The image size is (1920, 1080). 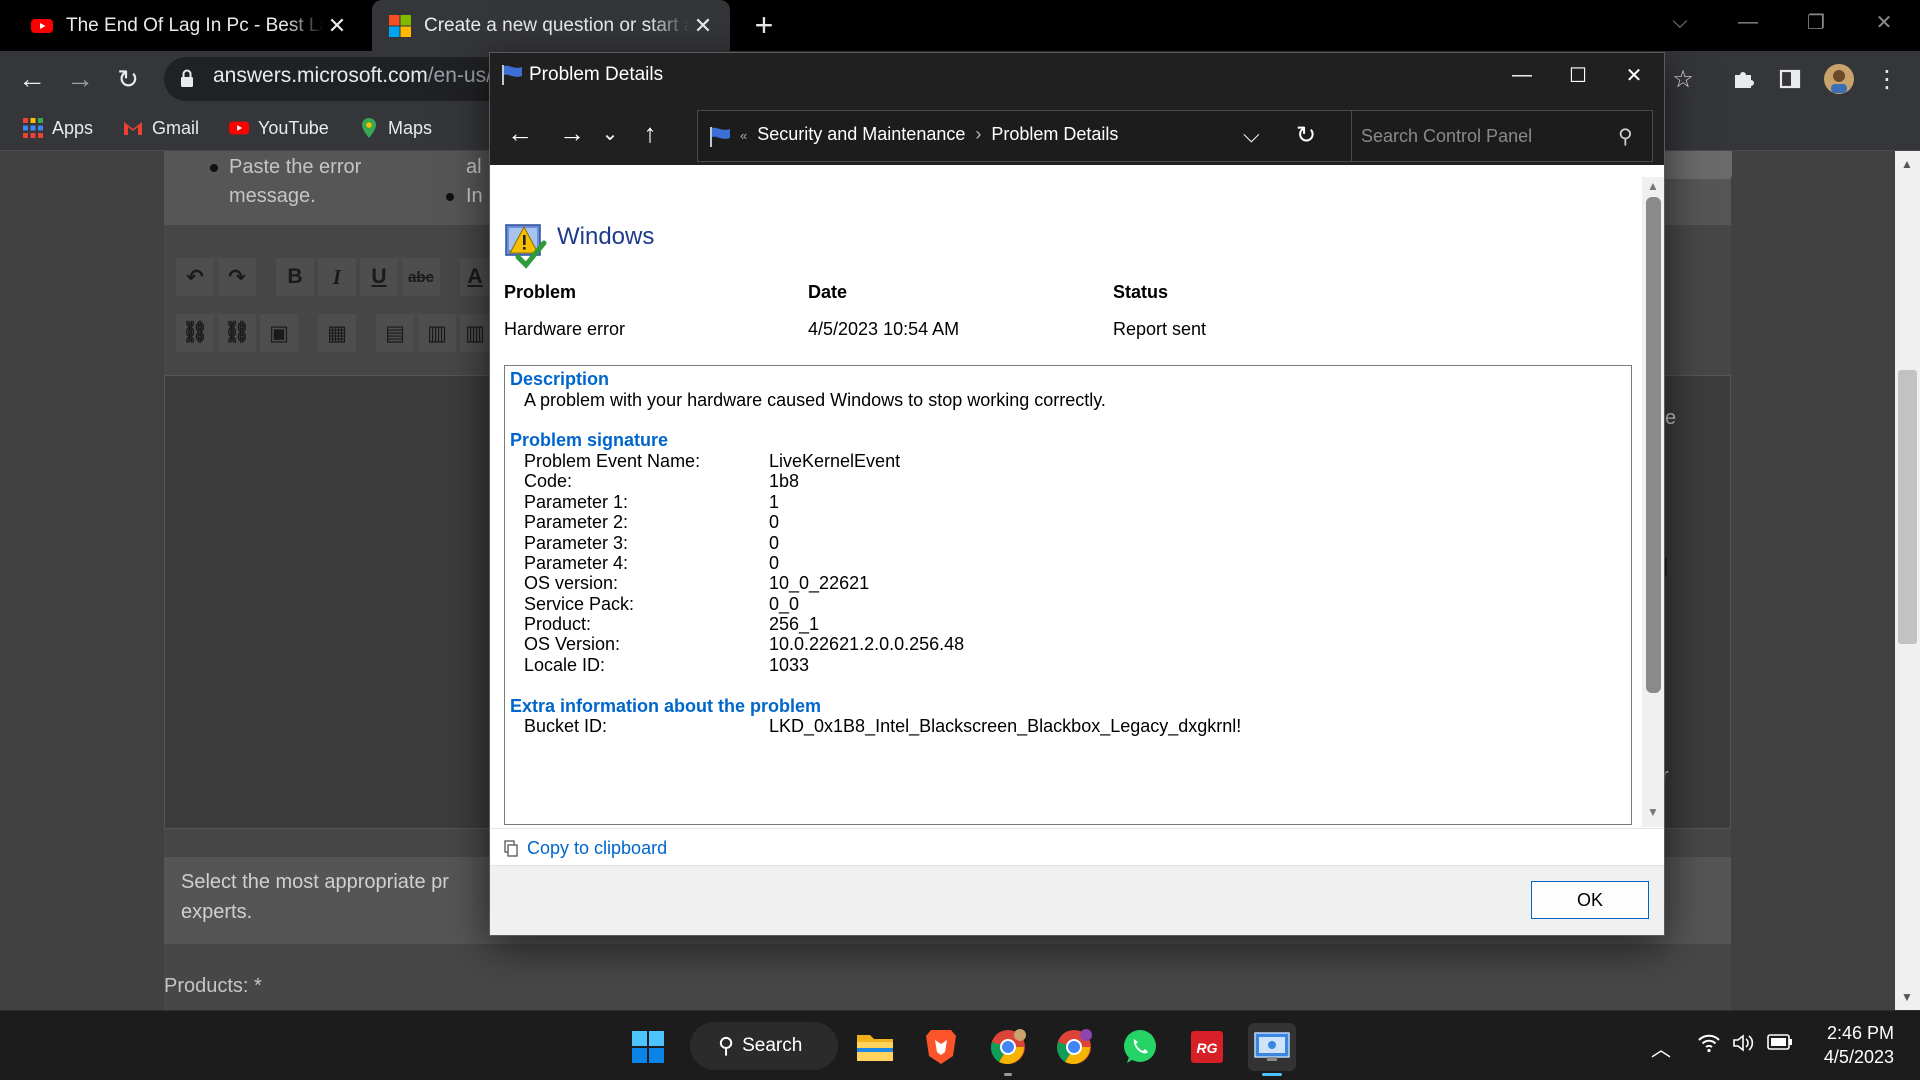 What do you see at coordinates (400, 25) in the screenshot?
I see `microsoft-icon` at bounding box center [400, 25].